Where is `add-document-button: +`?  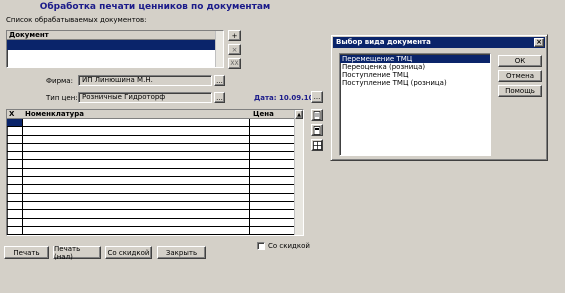
add-document-button: + is located at coordinates (234, 35).